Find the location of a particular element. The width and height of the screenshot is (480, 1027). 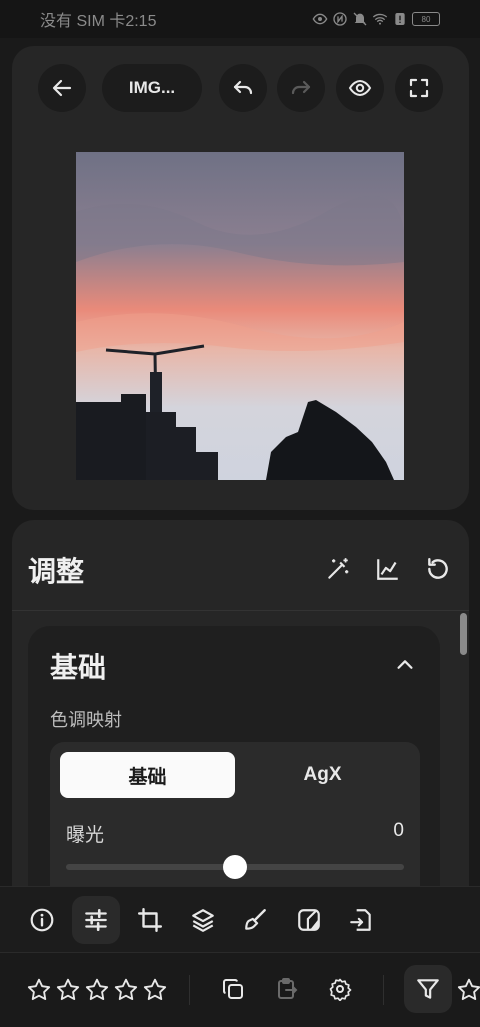

wifi-status-icon is located at coordinates (380, 19).